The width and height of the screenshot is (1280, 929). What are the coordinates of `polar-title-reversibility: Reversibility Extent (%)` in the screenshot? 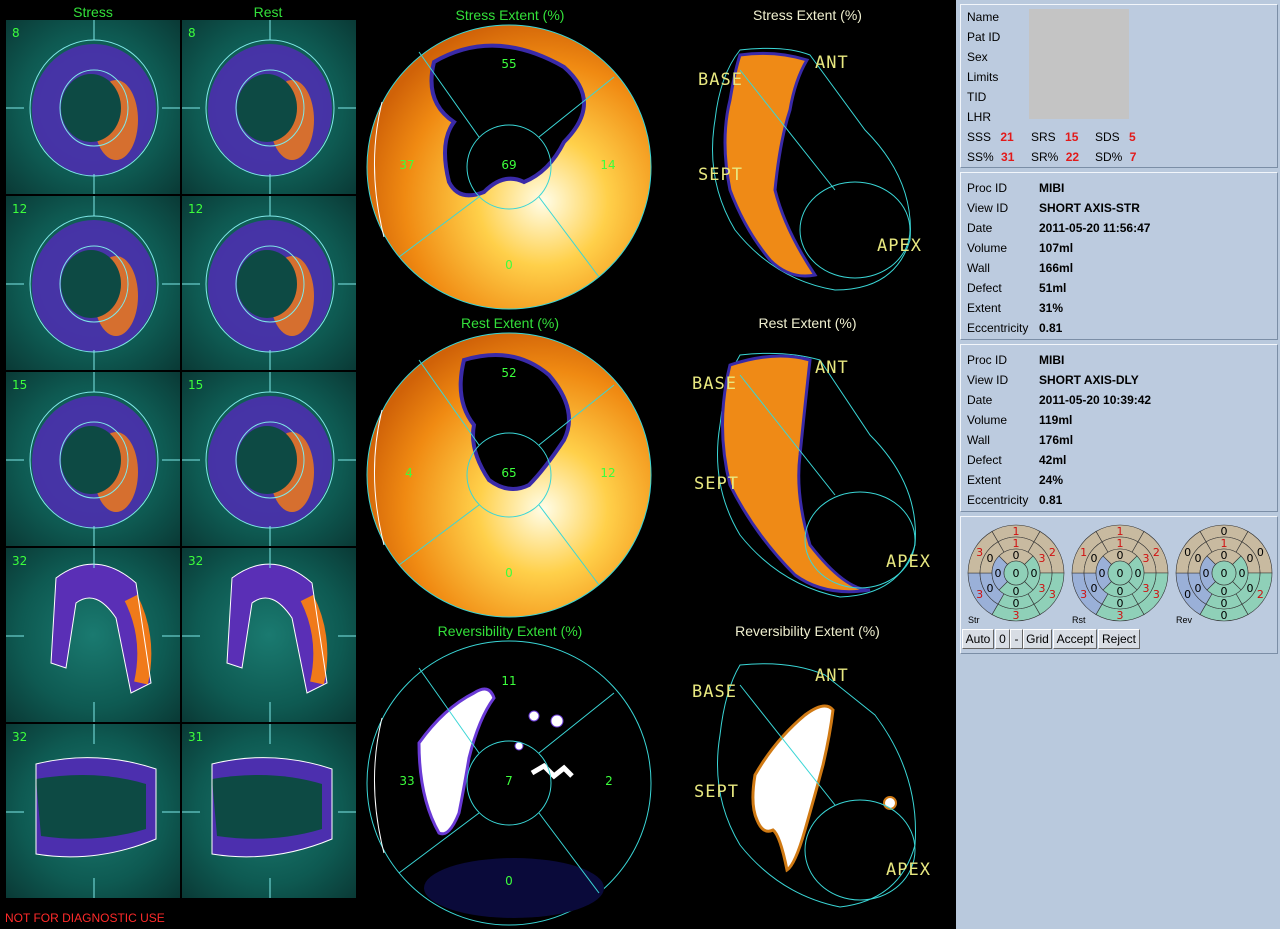 It's located at (510, 631).